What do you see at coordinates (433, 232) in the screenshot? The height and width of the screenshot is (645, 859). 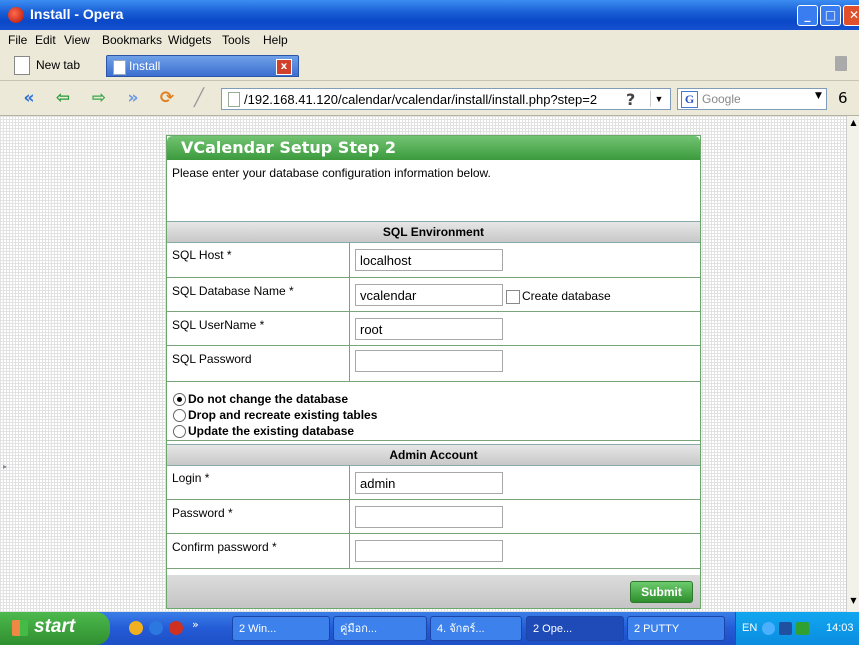 I see `section-sql-environment: SQL Environment` at bounding box center [433, 232].